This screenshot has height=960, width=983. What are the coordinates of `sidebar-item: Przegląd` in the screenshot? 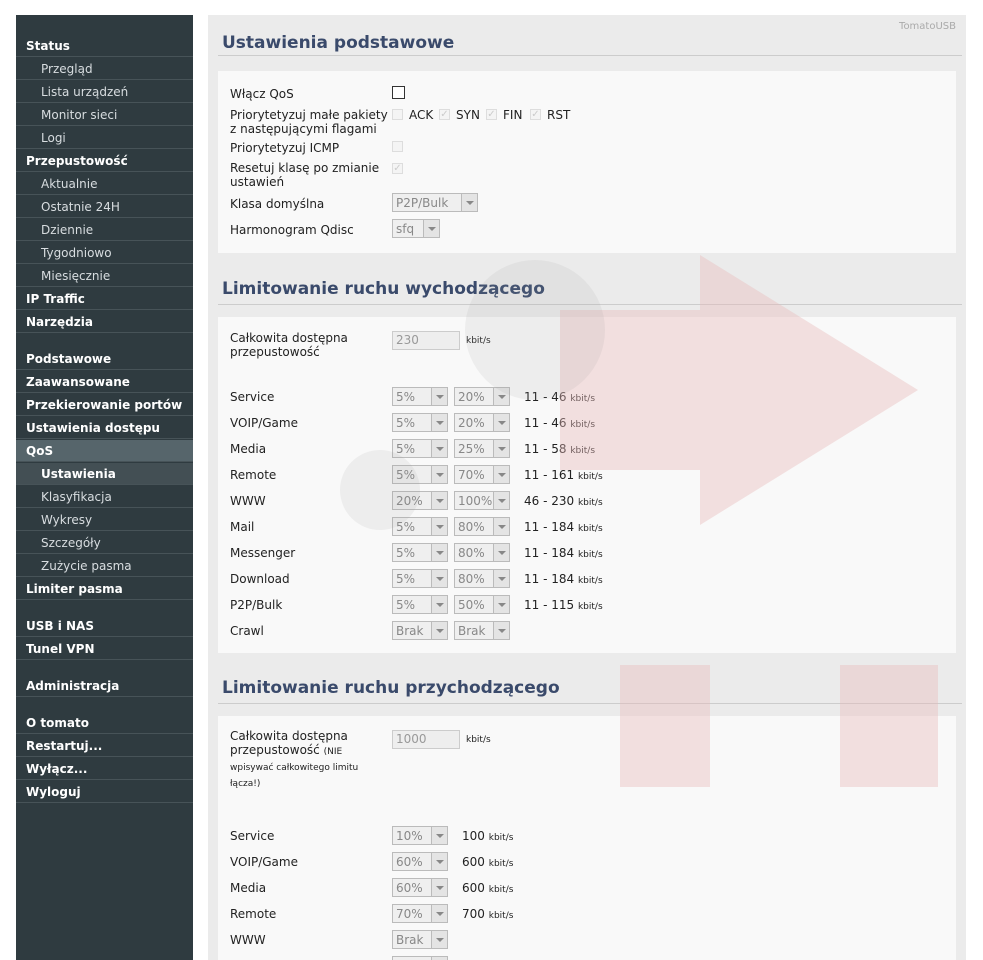 It's located at (104, 69).